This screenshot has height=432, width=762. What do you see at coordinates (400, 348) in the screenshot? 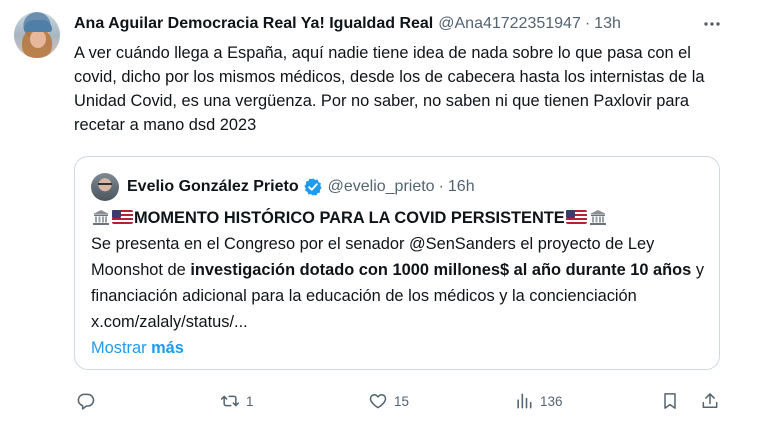
I see `show-more-link: Mostrar más` at bounding box center [400, 348].